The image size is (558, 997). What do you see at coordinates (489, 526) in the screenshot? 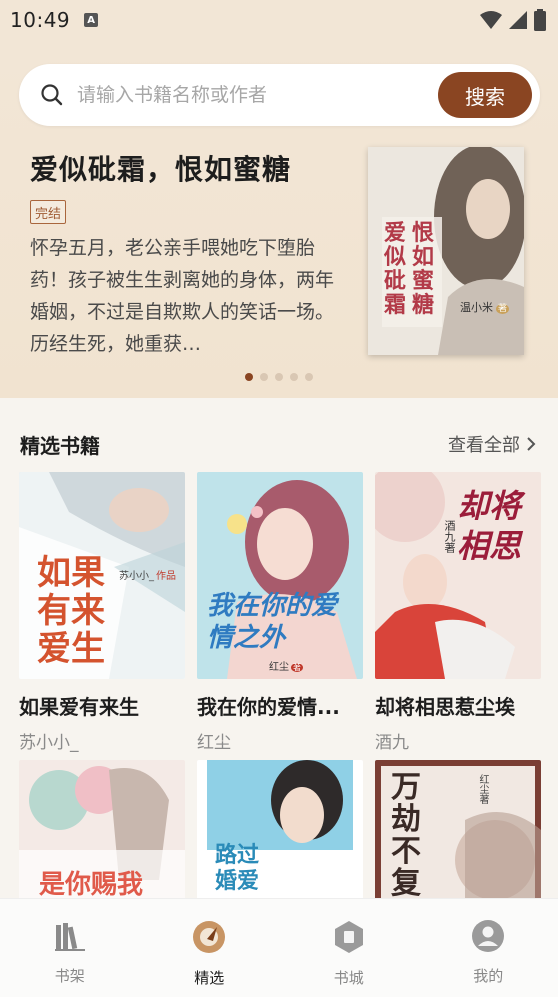
I see `cover-title: 却将相思` at bounding box center [489, 526].